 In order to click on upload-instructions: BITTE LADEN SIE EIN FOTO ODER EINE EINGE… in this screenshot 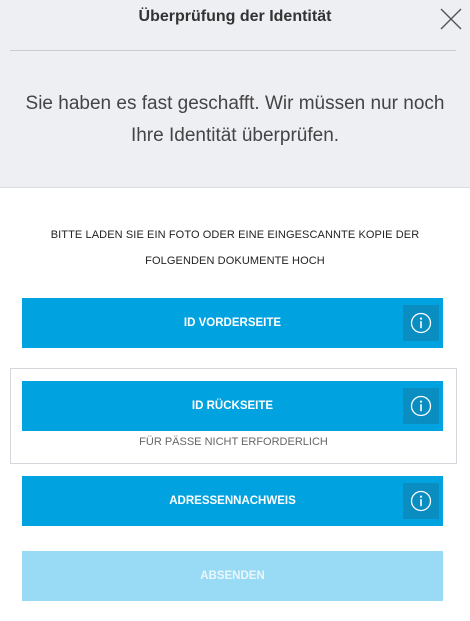, I will do `click(235, 248)`.